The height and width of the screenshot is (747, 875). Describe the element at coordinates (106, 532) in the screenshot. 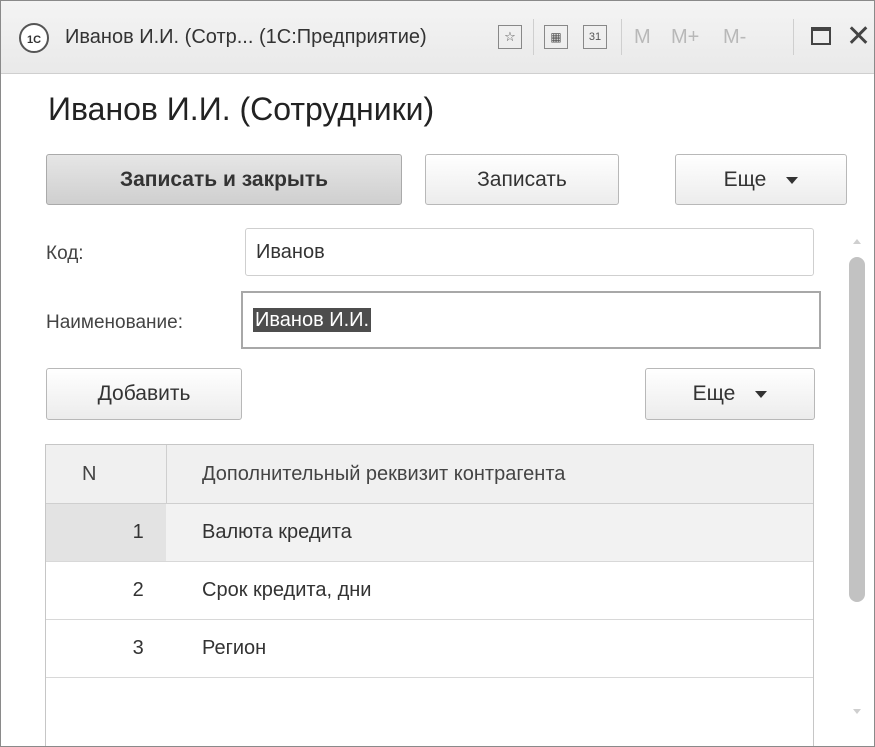

I see `row-number-cell: 1` at that location.